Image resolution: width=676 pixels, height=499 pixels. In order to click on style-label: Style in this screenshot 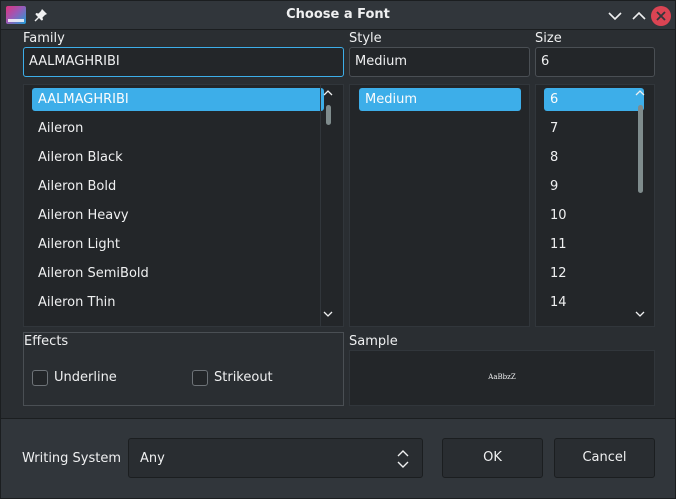, I will do `click(365, 38)`.